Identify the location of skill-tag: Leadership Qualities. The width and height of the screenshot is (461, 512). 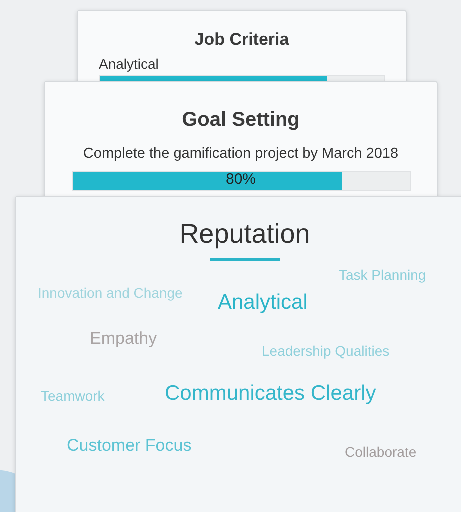
(326, 351).